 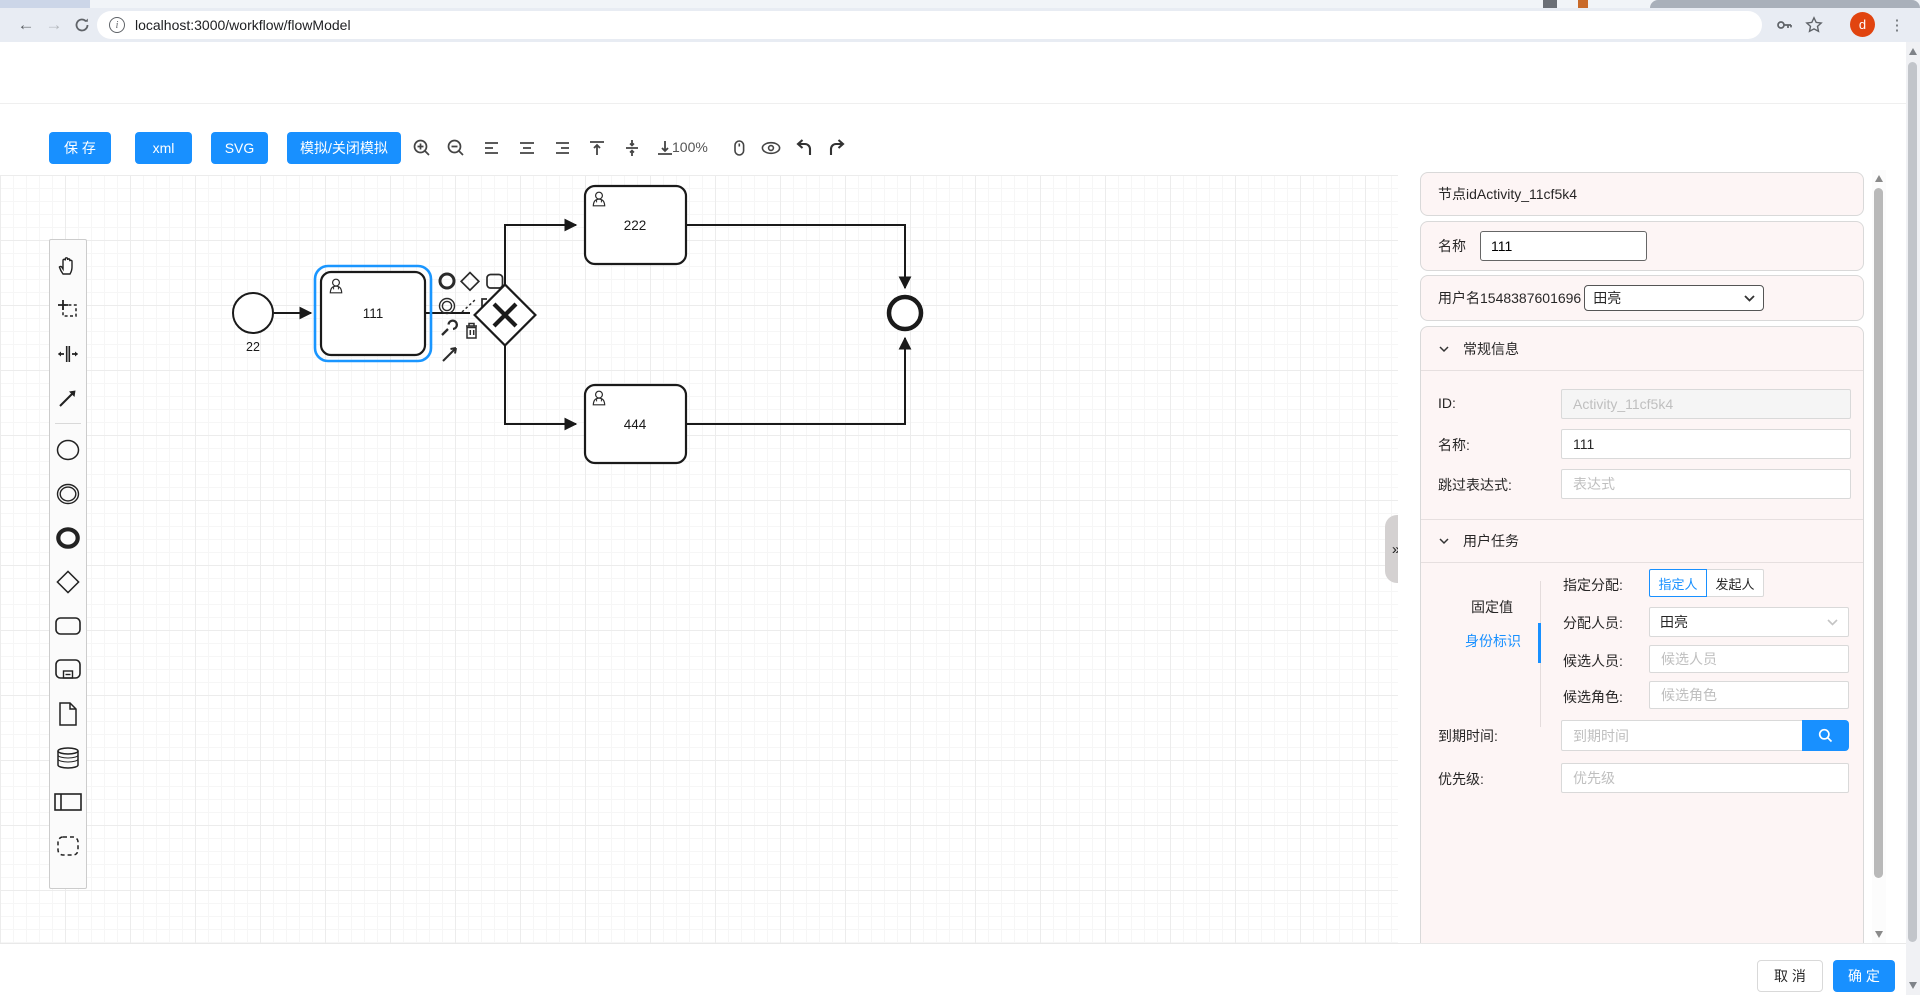 What do you see at coordinates (471, 330) in the screenshot?
I see `pad-trash-icon` at bounding box center [471, 330].